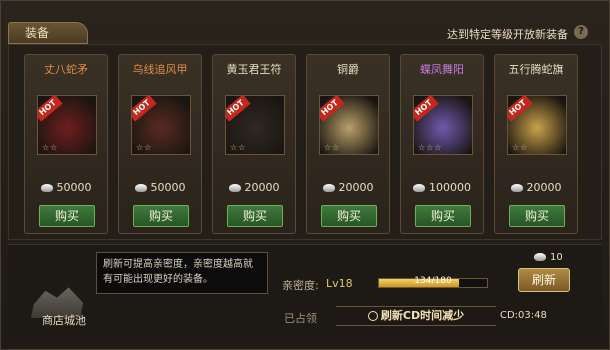  I want to click on refresh-cost: 10, so click(548, 257).